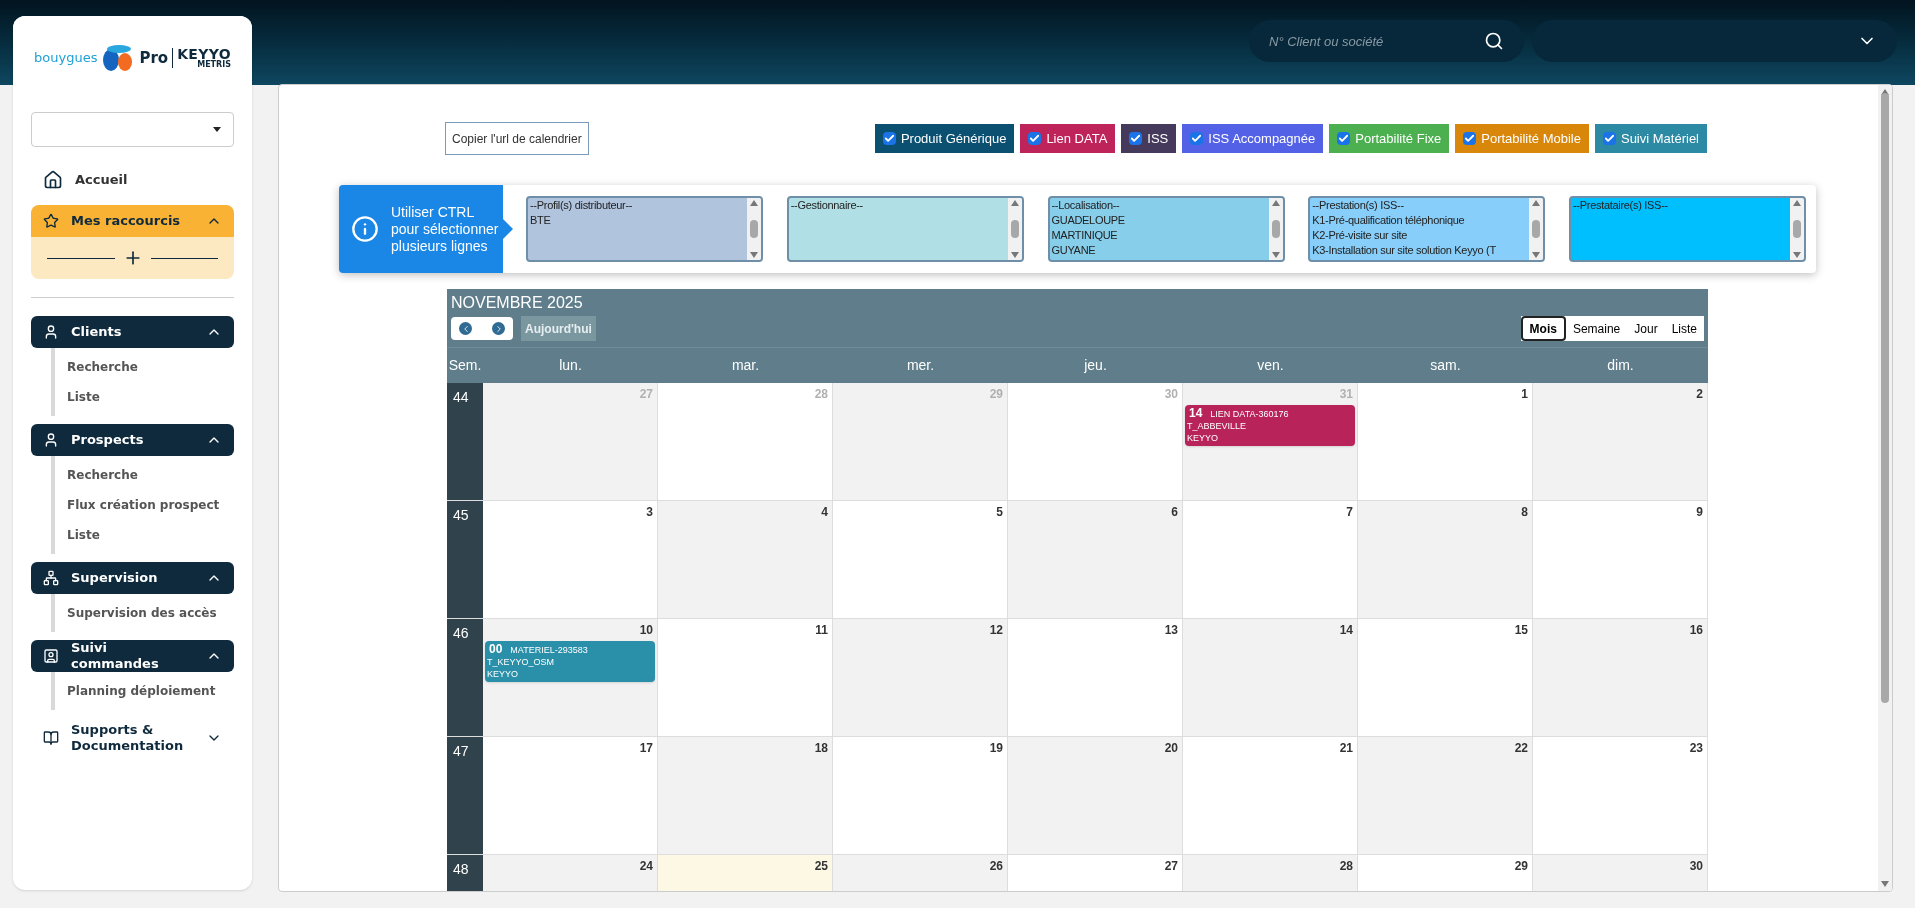 This screenshot has height=908, width=1915. I want to click on shortcuts-header: Mes raccourcis, so click(132, 221).